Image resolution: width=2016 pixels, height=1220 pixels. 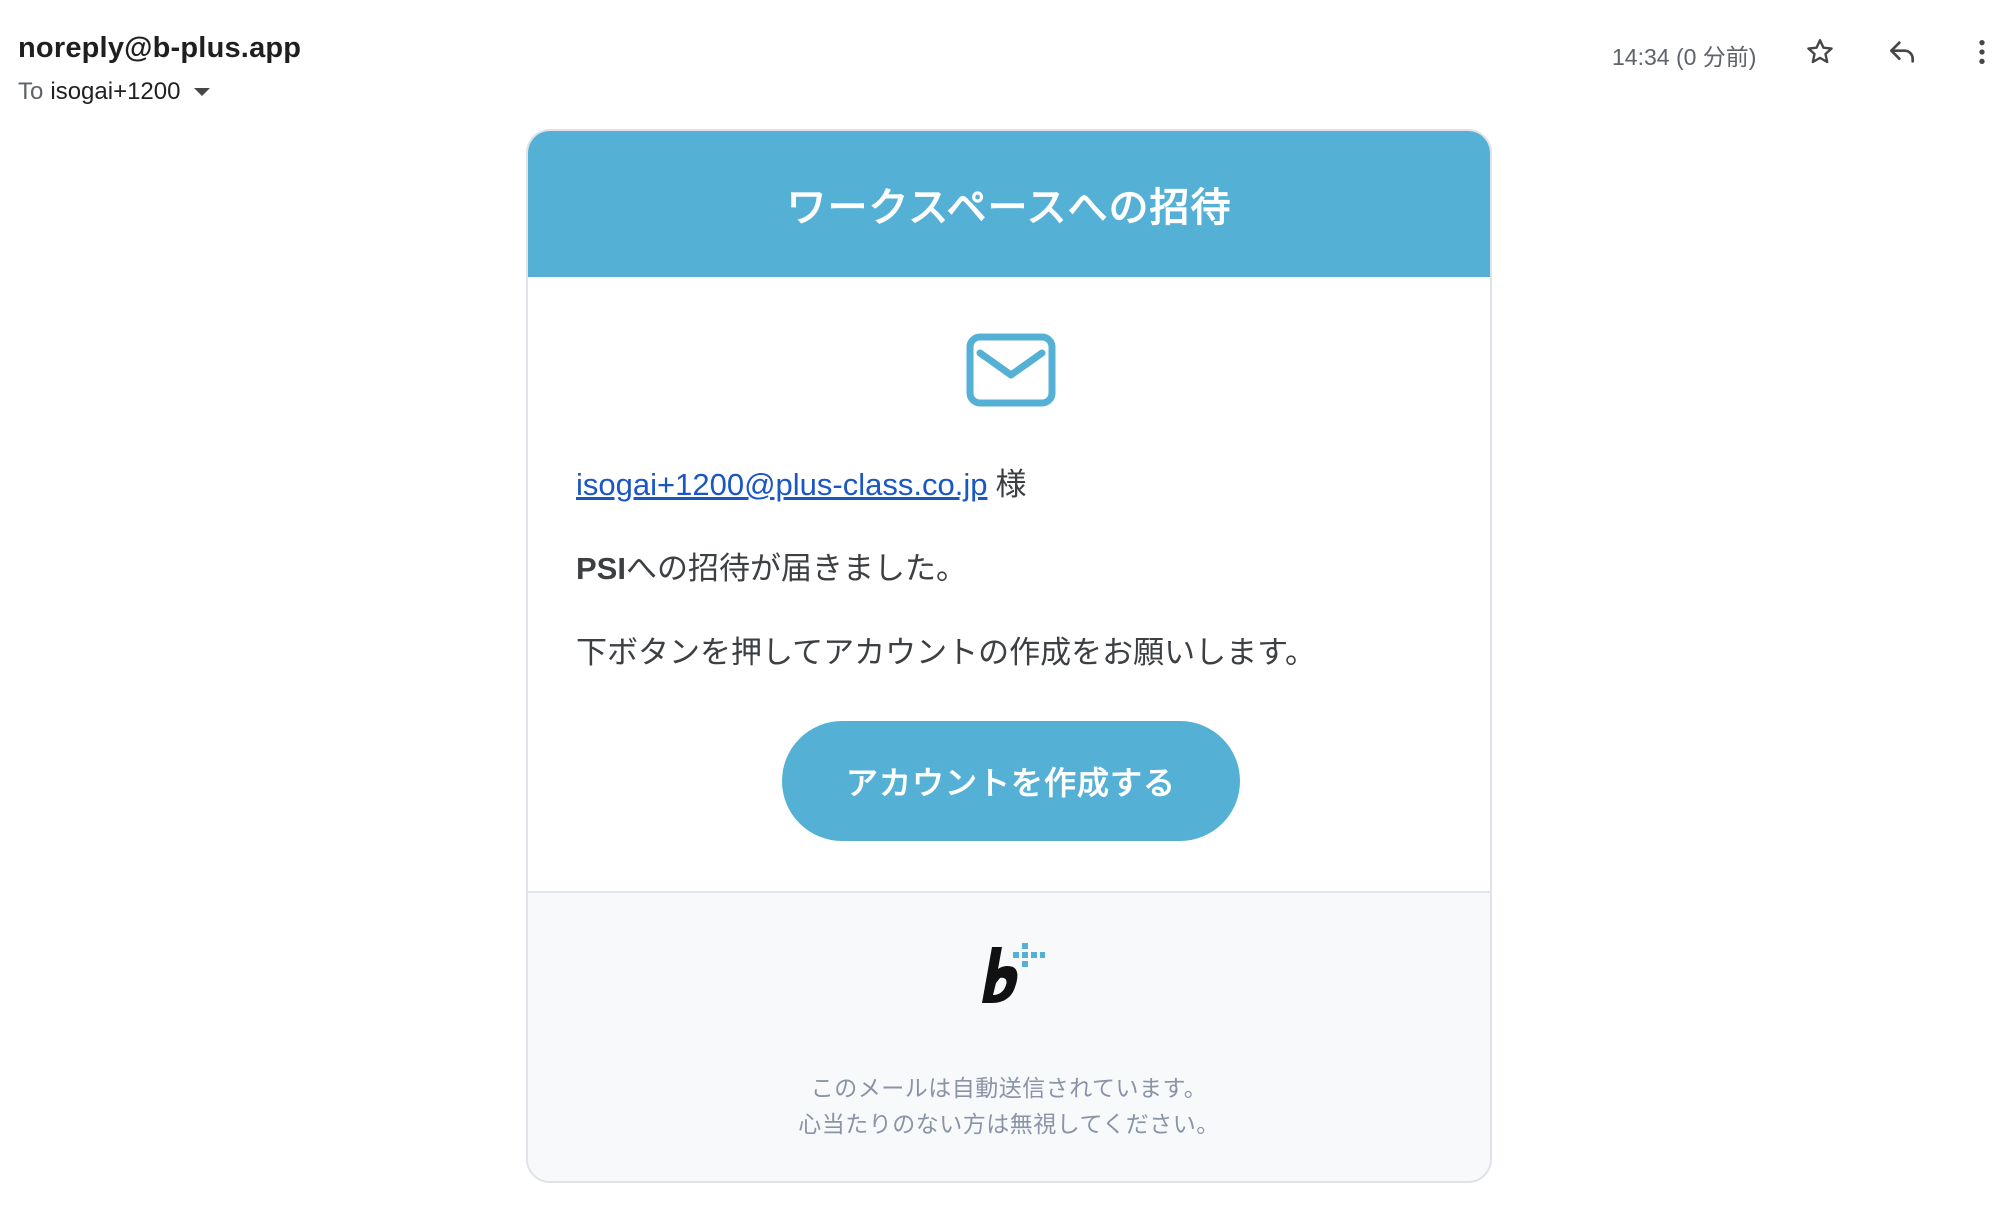 I want to click on sender-address: noreply@b-plus.app, so click(x=160, y=48).